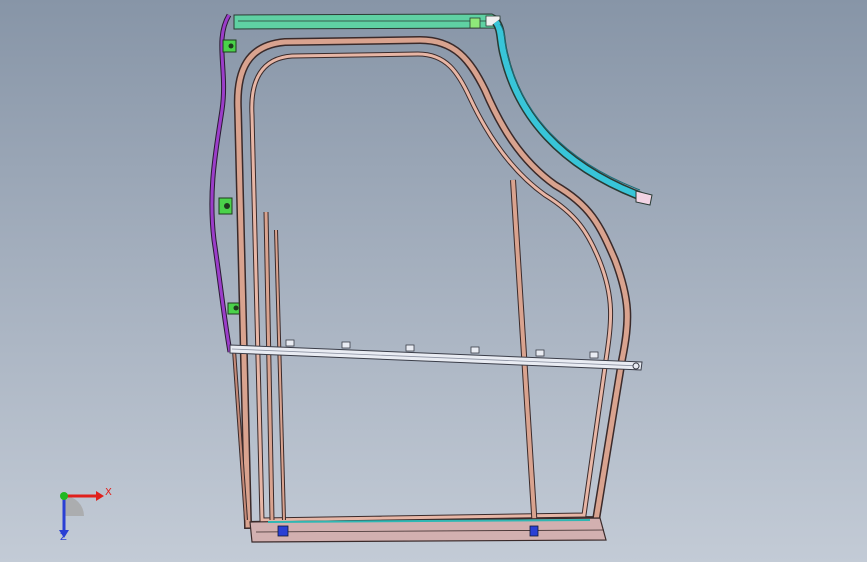  I want to click on belt-line-beam, so click(436, 355).